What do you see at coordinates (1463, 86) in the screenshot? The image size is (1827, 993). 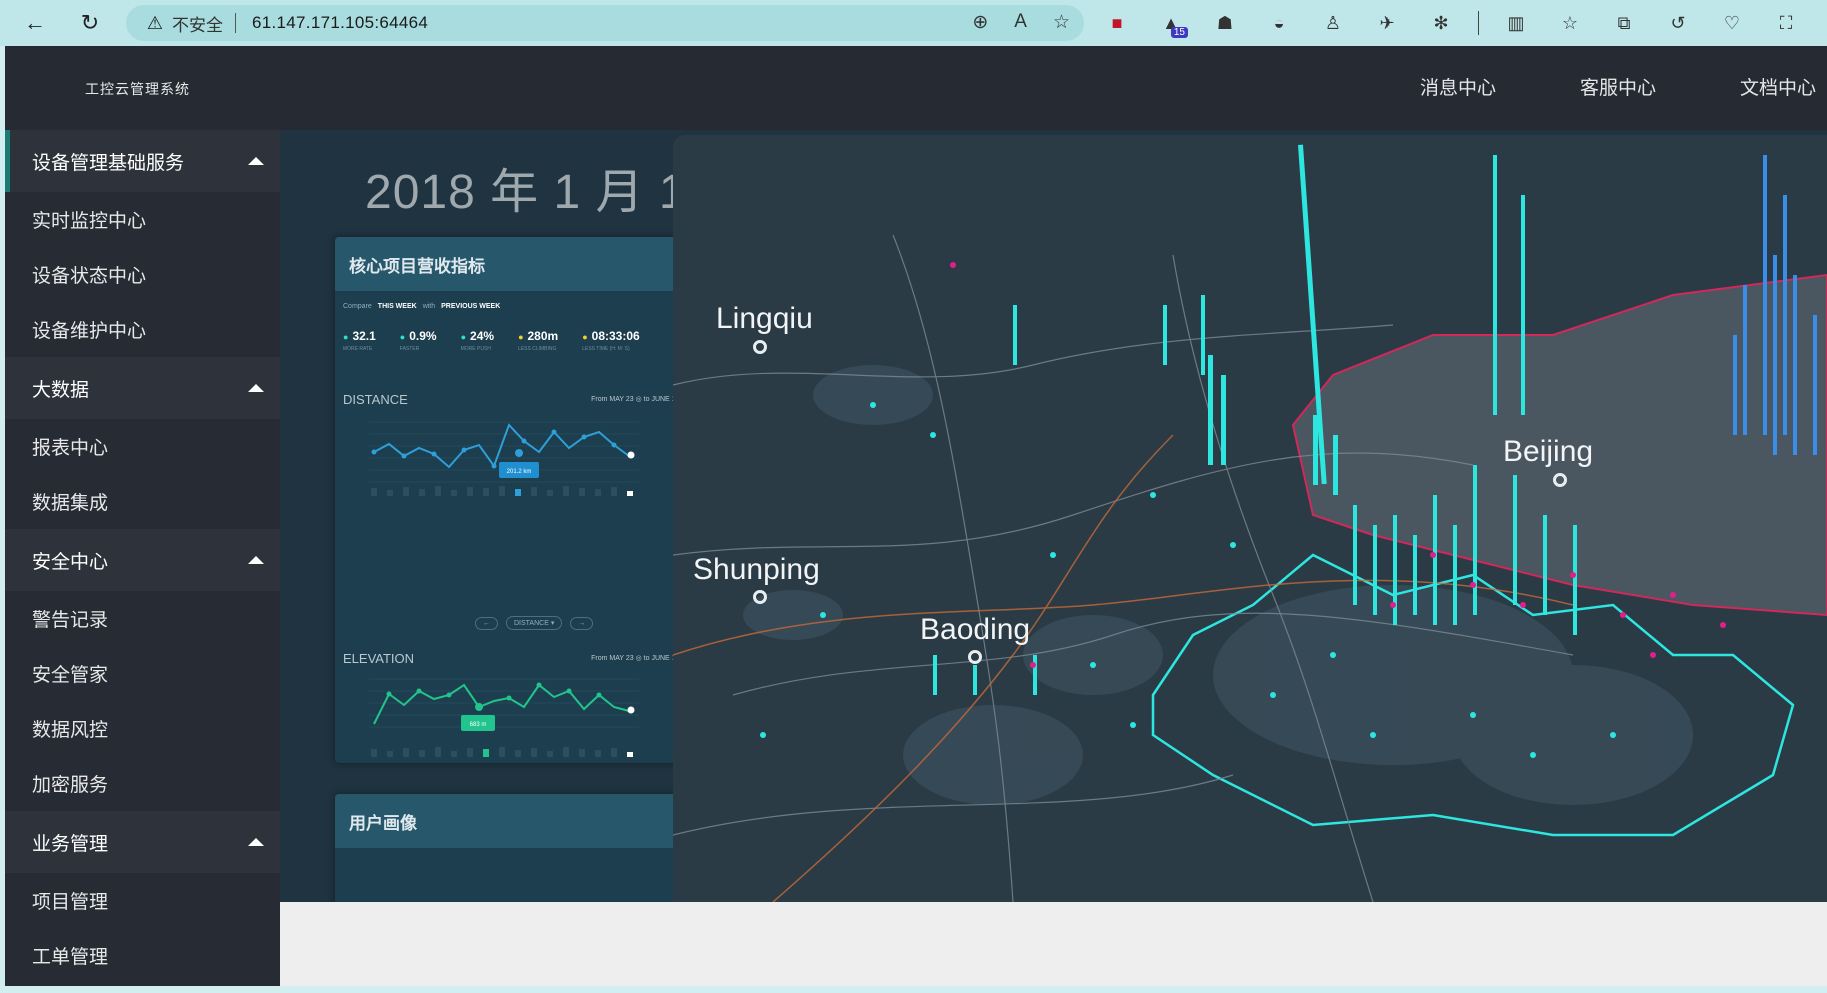 I see `top-nav-messages: 消息中心` at bounding box center [1463, 86].